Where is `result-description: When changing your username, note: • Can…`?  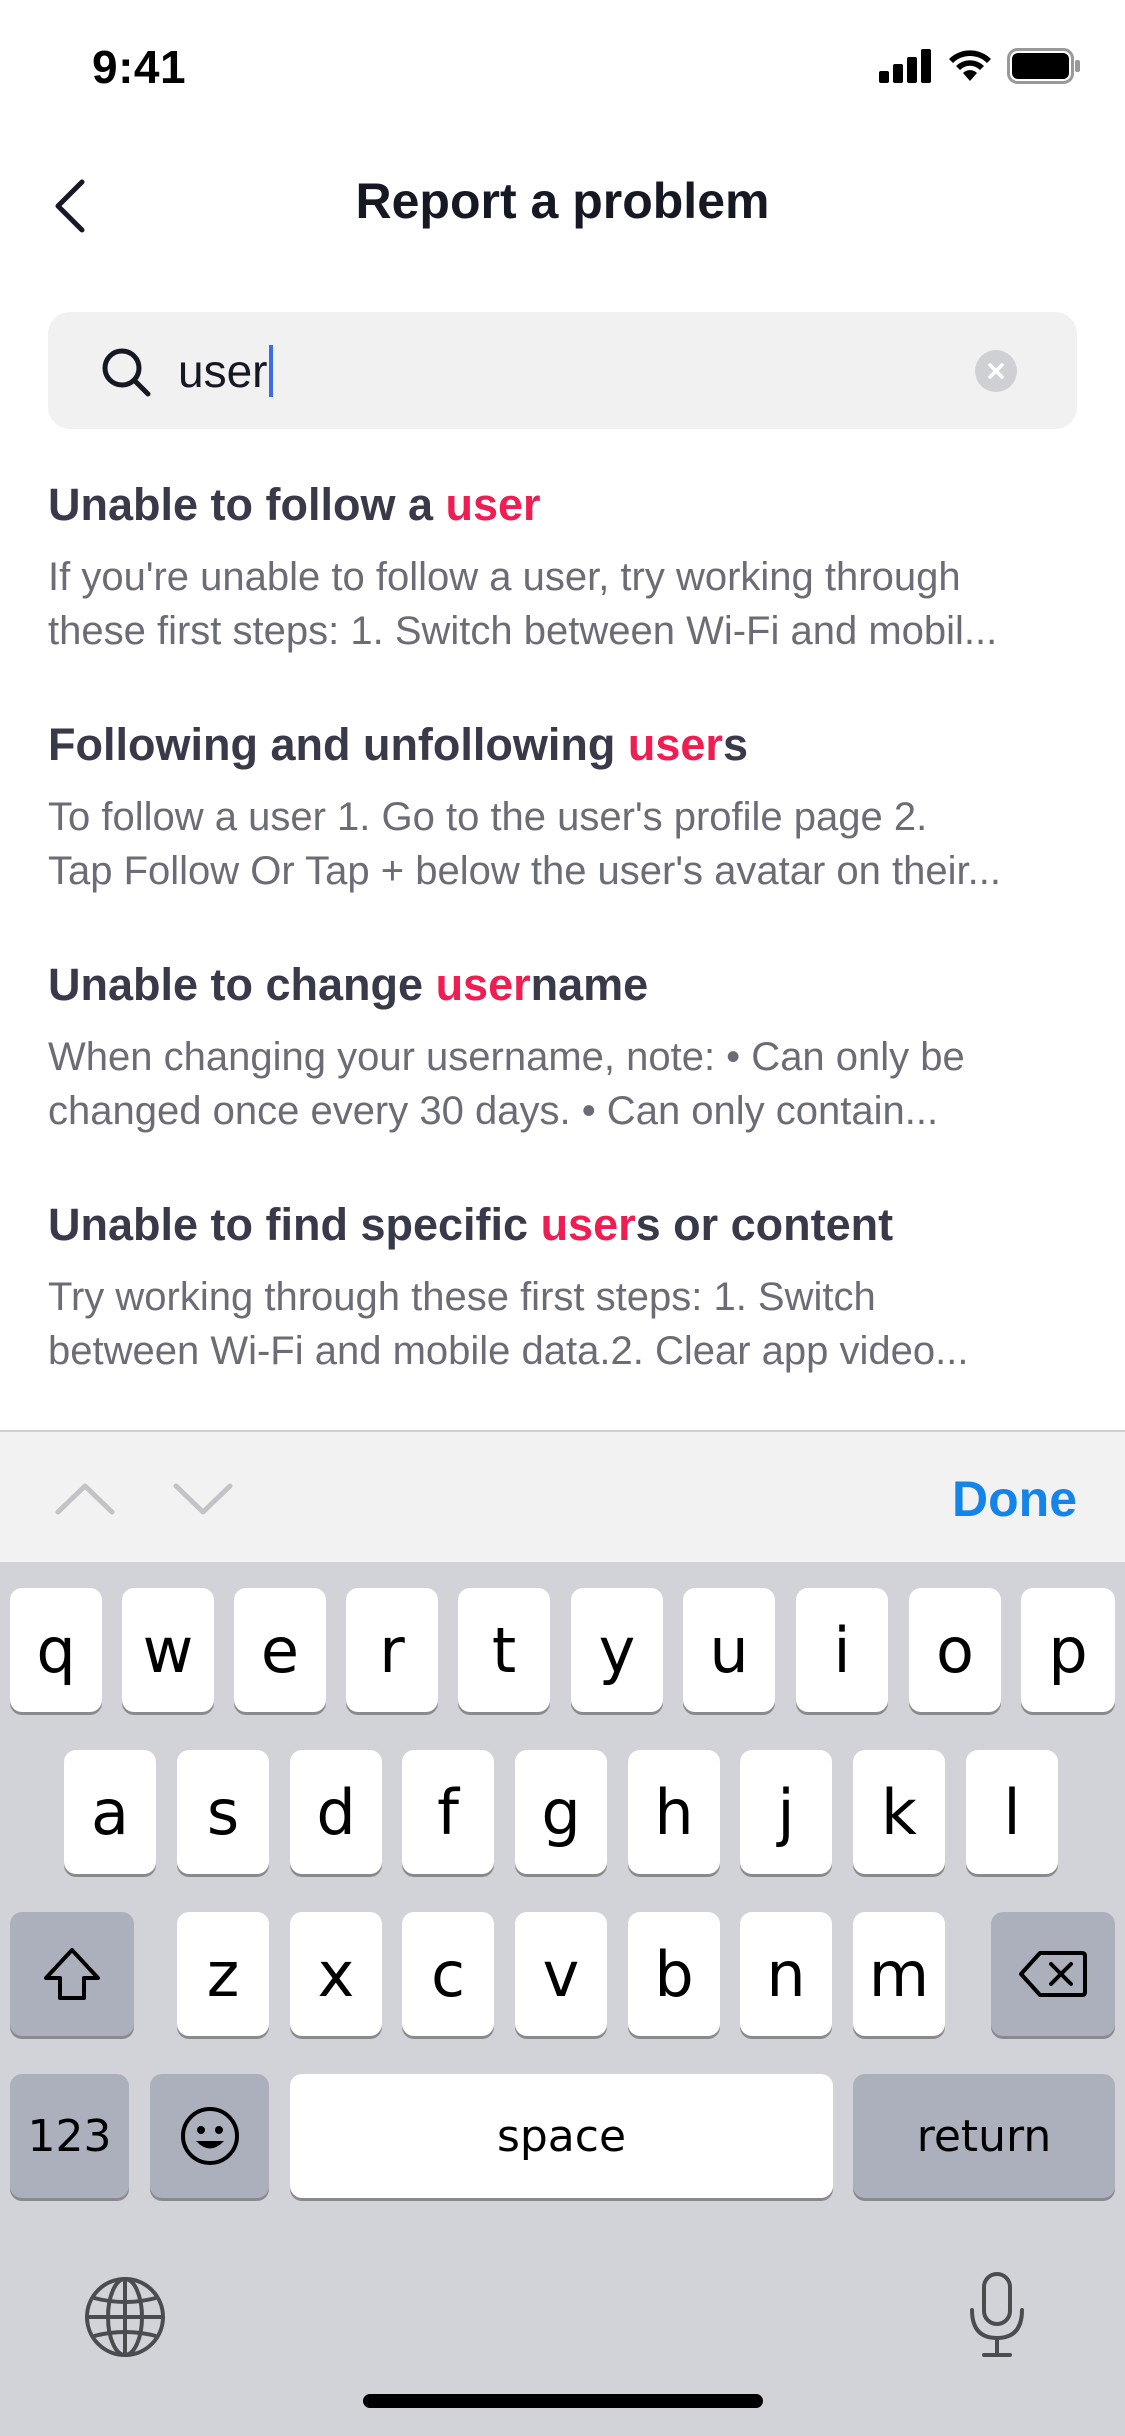 result-description: When changing your username, note: • Can… is located at coordinates (506, 1084).